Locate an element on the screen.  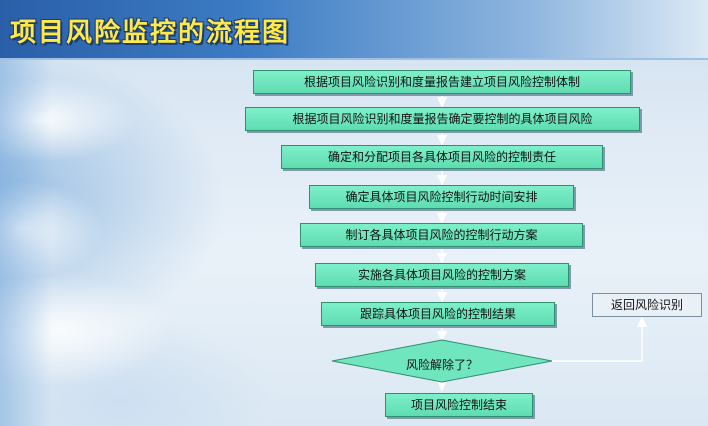
end-step: 项目风险控制结束 is located at coordinates (459, 405).